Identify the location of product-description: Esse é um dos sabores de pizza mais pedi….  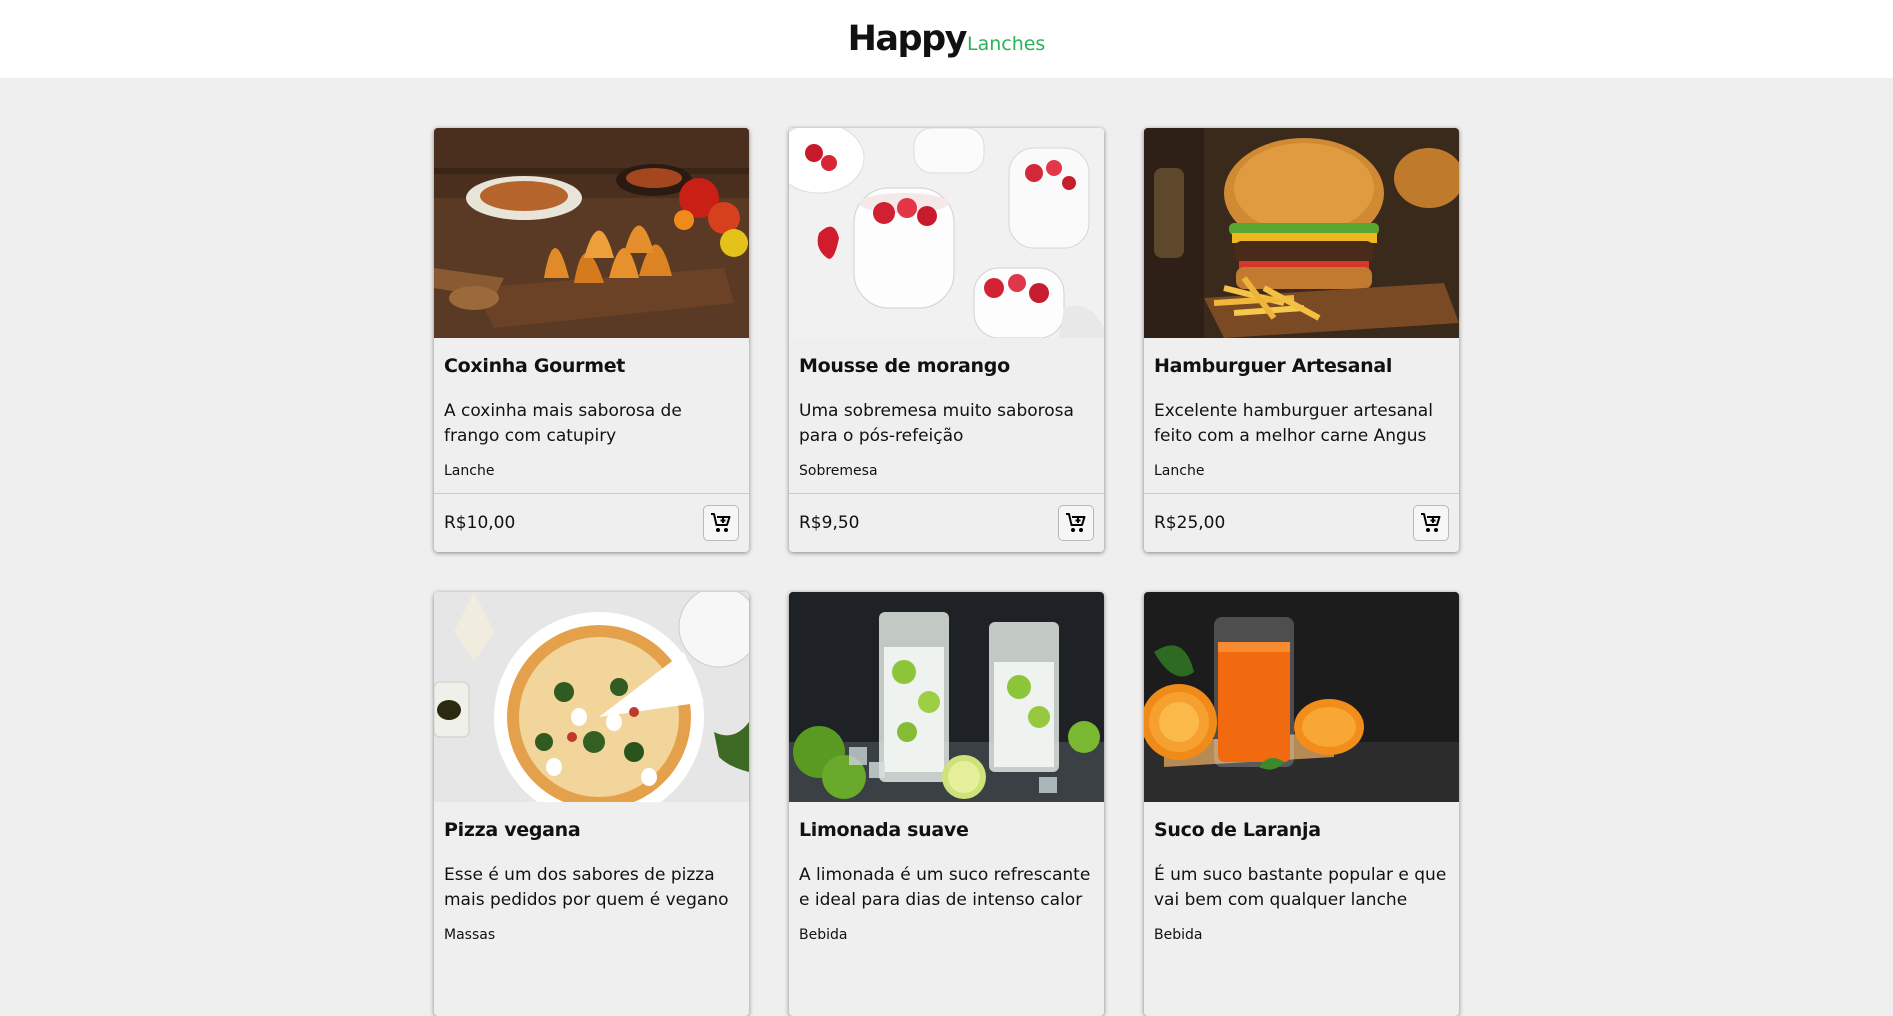
(586, 887).